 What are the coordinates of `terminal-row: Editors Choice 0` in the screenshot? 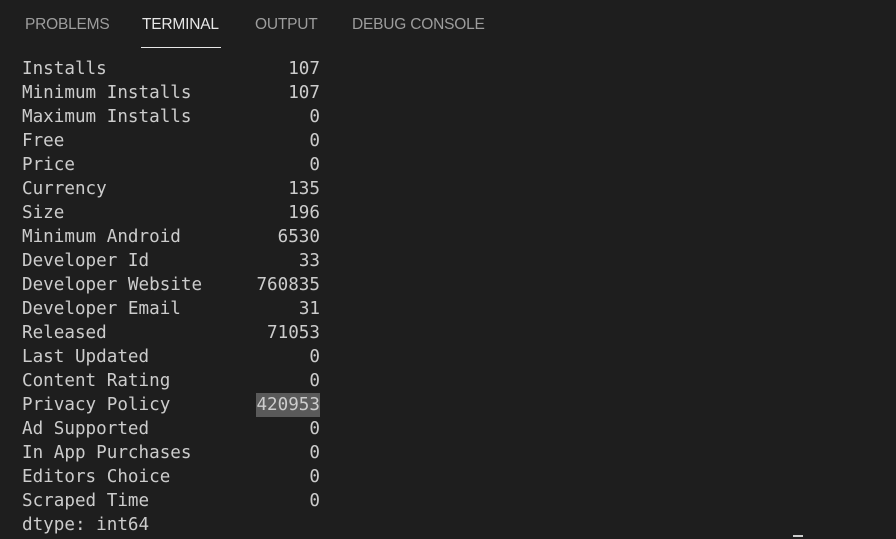 It's located at (452, 477).